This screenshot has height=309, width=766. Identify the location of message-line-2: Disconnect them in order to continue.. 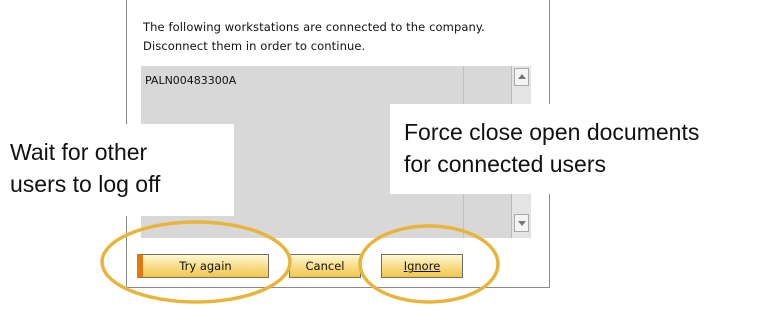
(254, 46).